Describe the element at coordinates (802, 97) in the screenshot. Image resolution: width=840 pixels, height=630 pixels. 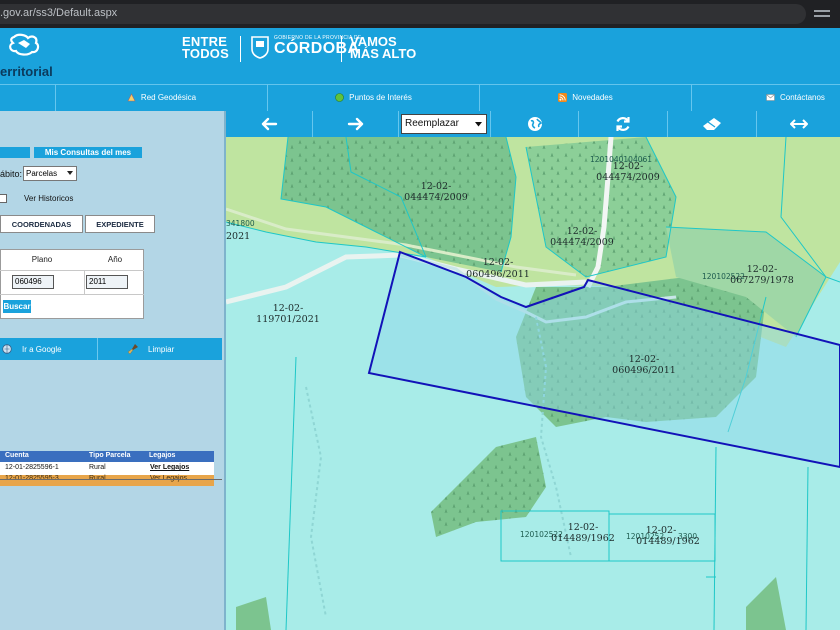
I see `nav-label: Contáctanos` at that location.